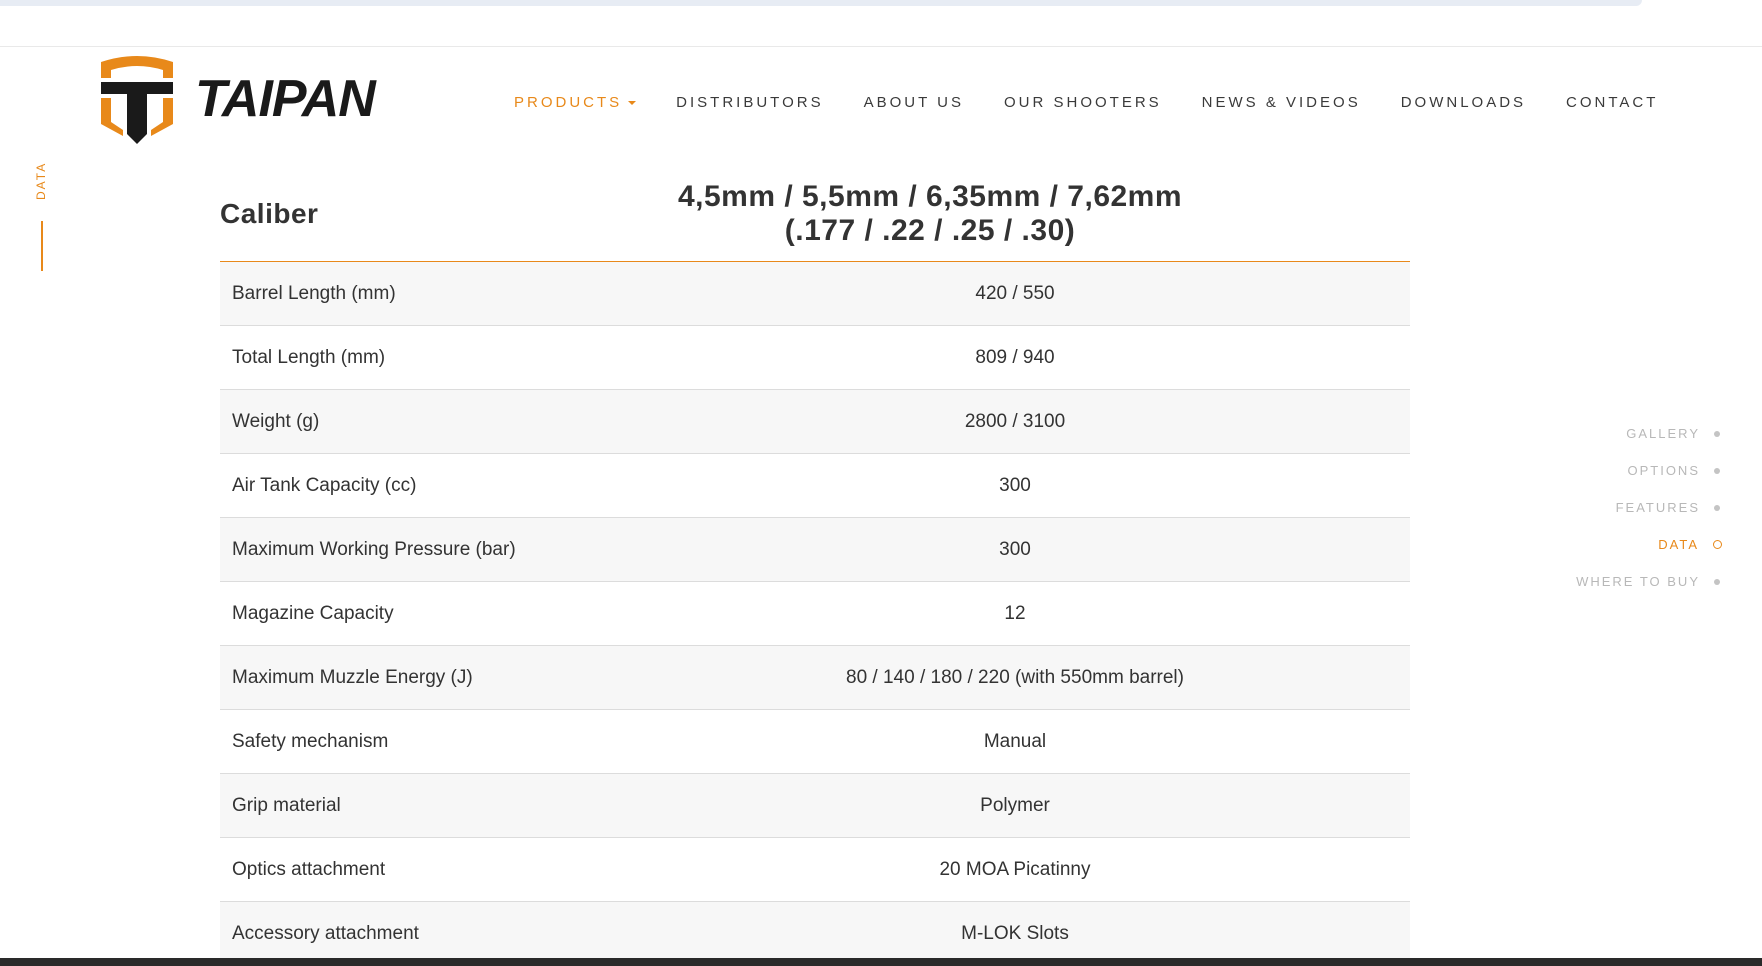 This screenshot has height=966, width=1762. What do you see at coordinates (324, 485) in the screenshot?
I see `row-label: Air Tank Capacity (cc)` at bounding box center [324, 485].